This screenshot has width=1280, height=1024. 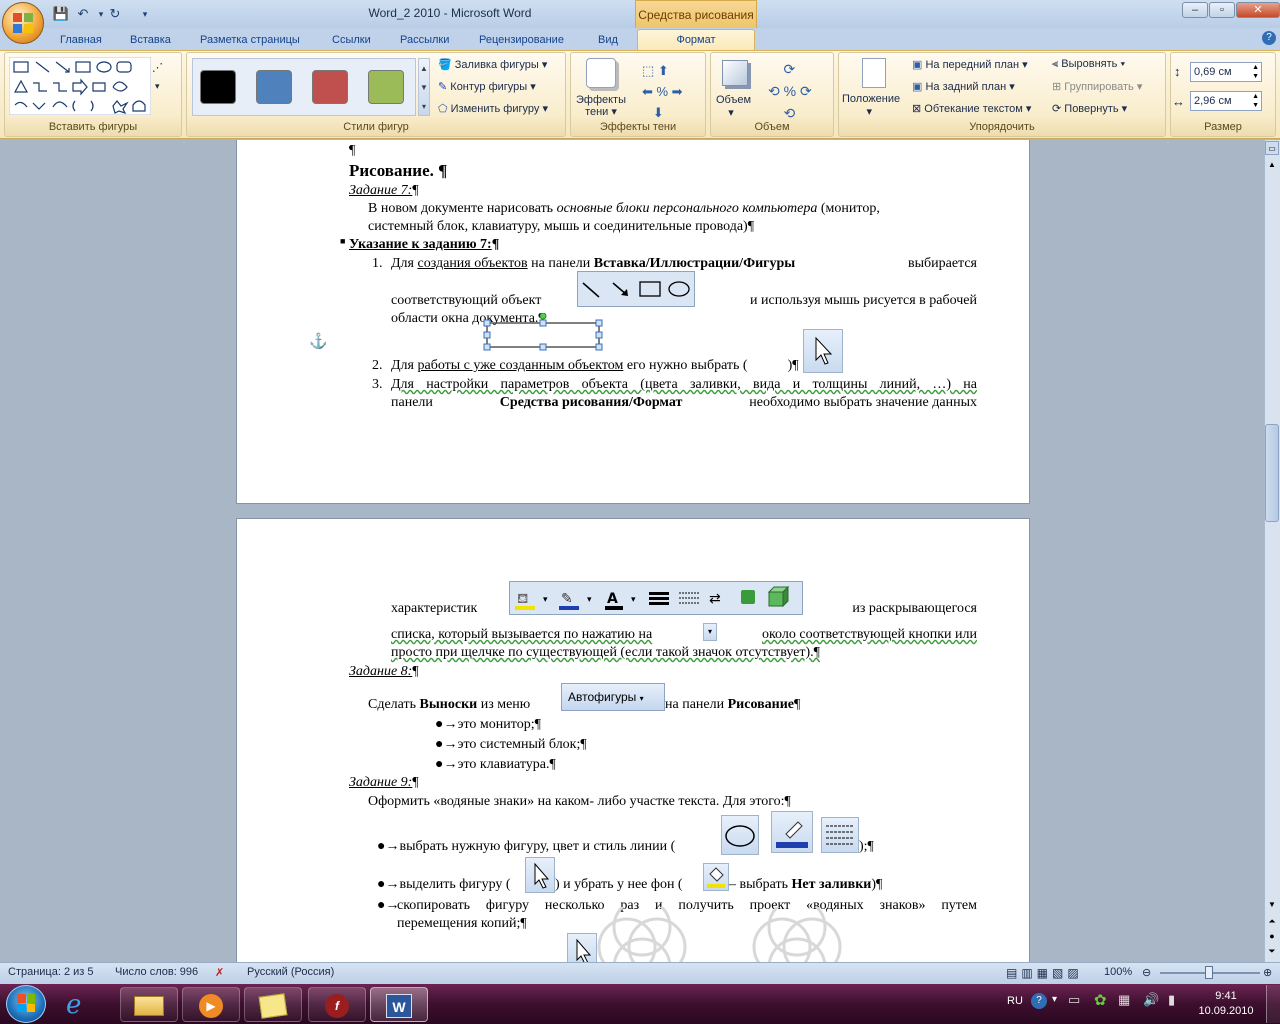 What do you see at coordinates (601, 73) in the screenshot?
I see `shadow-effects-icon` at bounding box center [601, 73].